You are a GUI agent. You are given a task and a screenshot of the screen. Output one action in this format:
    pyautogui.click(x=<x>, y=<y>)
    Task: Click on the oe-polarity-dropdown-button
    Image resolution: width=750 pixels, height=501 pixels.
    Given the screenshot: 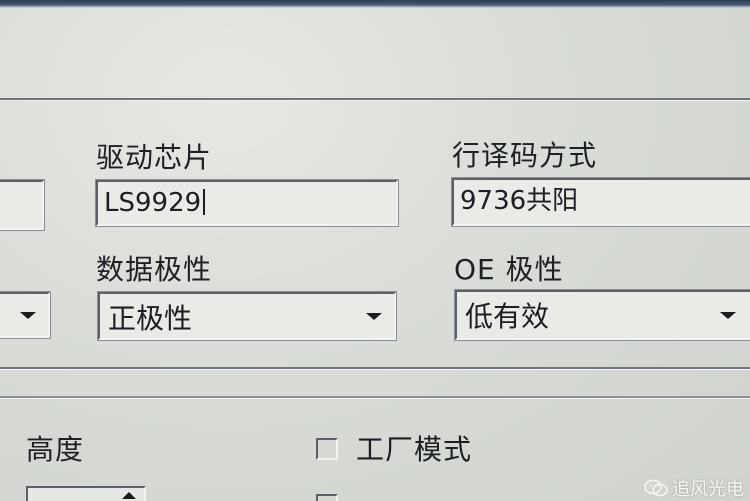 What is the action you would take?
    pyautogui.click(x=728, y=315)
    